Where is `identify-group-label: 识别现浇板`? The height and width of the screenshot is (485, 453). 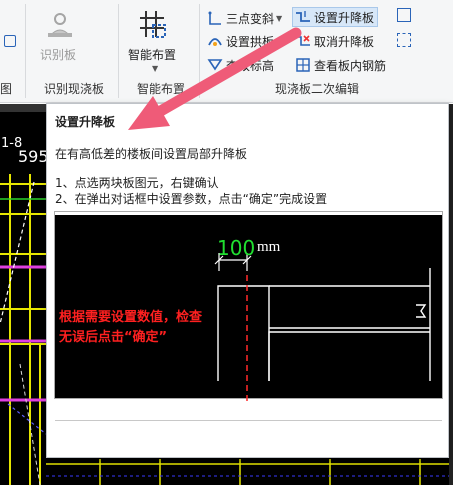
identify-group-label: 识别现浇板 is located at coordinates (74, 89).